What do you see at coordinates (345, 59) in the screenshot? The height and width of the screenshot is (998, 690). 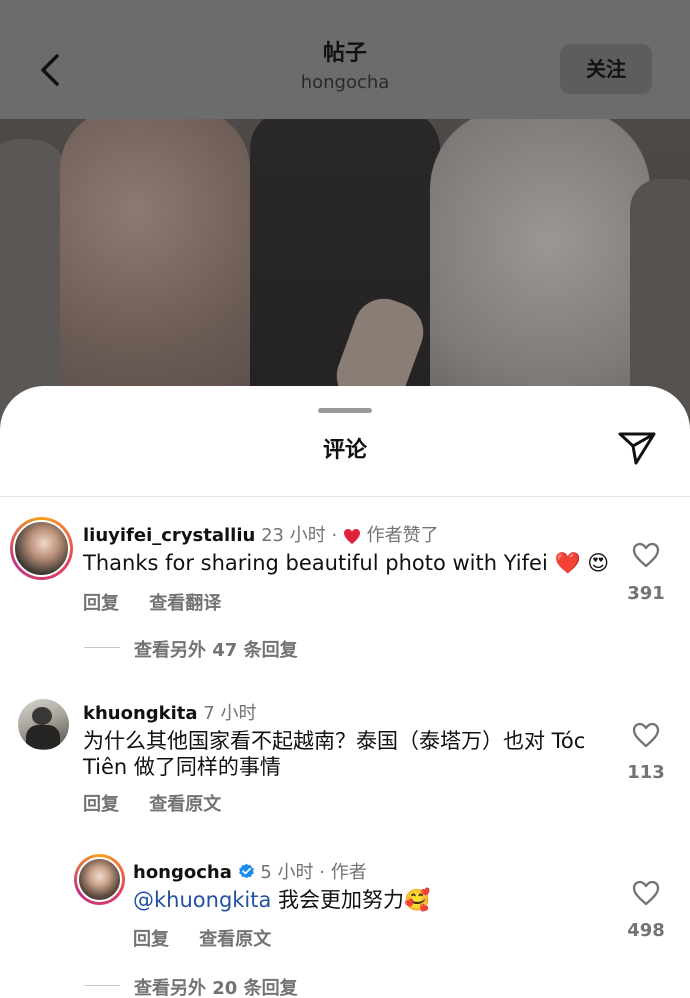 I see `top-bar: 帖子 hongocha 关注` at bounding box center [345, 59].